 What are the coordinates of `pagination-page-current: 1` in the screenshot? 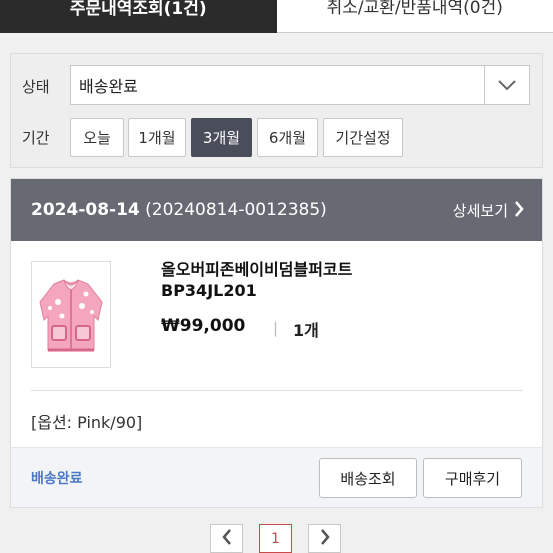 It's located at (275, 538).